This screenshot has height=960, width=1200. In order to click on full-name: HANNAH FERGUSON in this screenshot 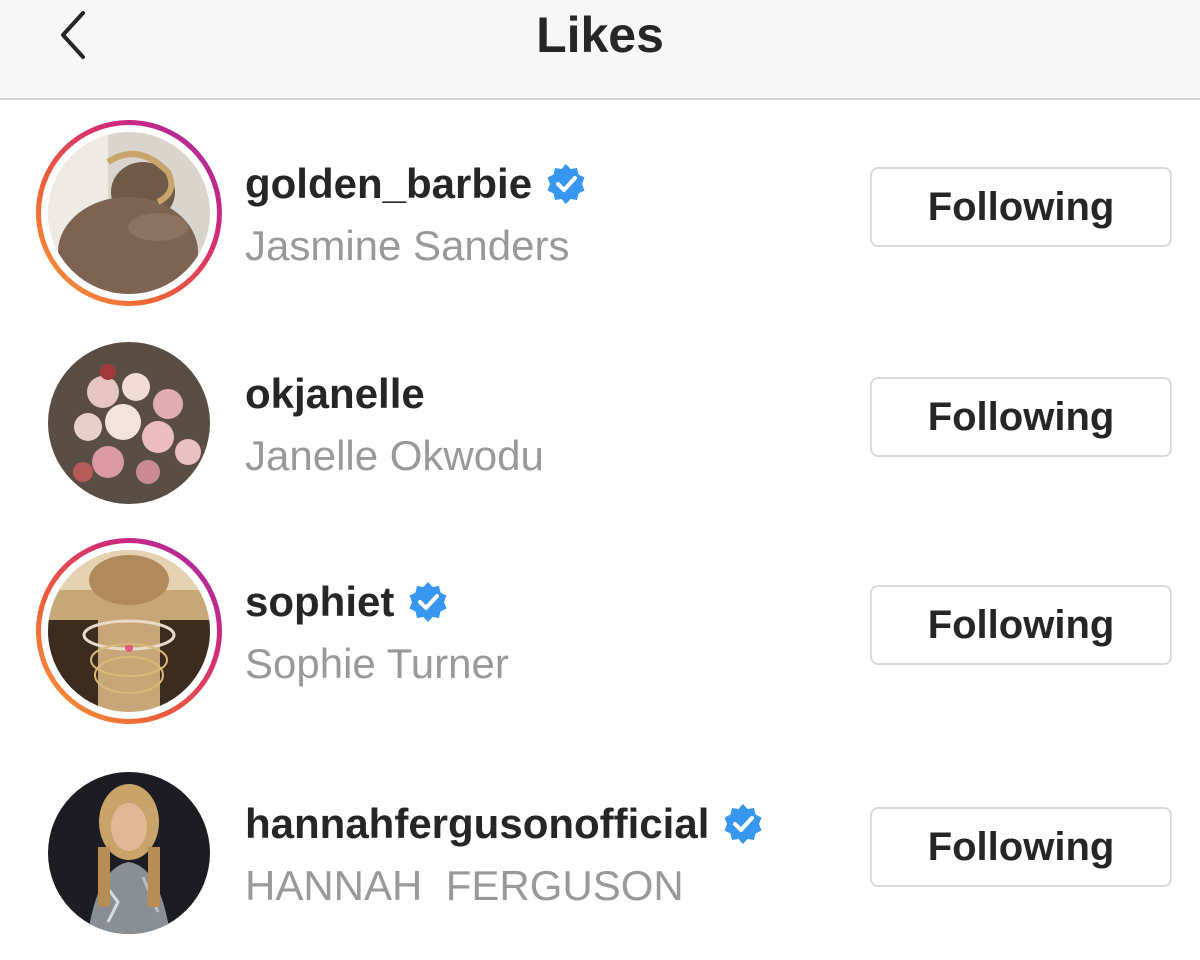, I will do `click(464, 885)`.